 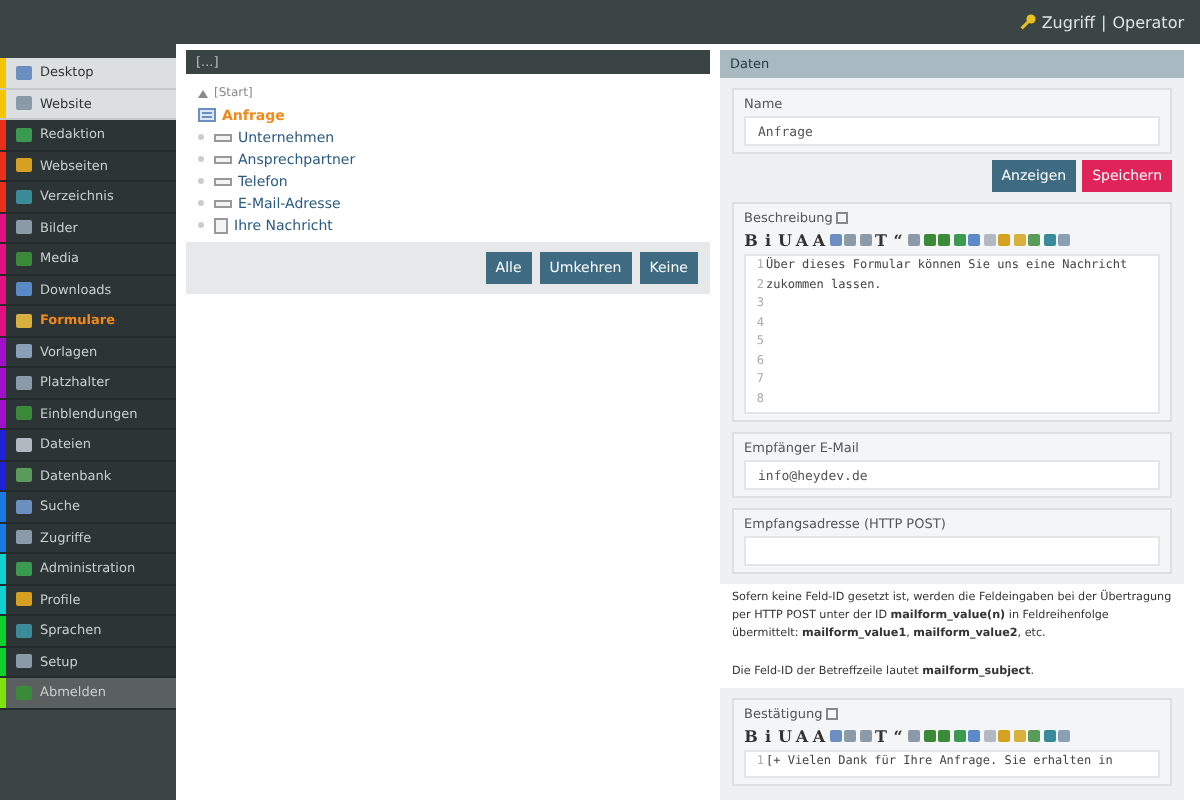 What do you see at coordinates (207, 115) in the screenshot?
I see `form-icon` at bounding box center [207, 115].